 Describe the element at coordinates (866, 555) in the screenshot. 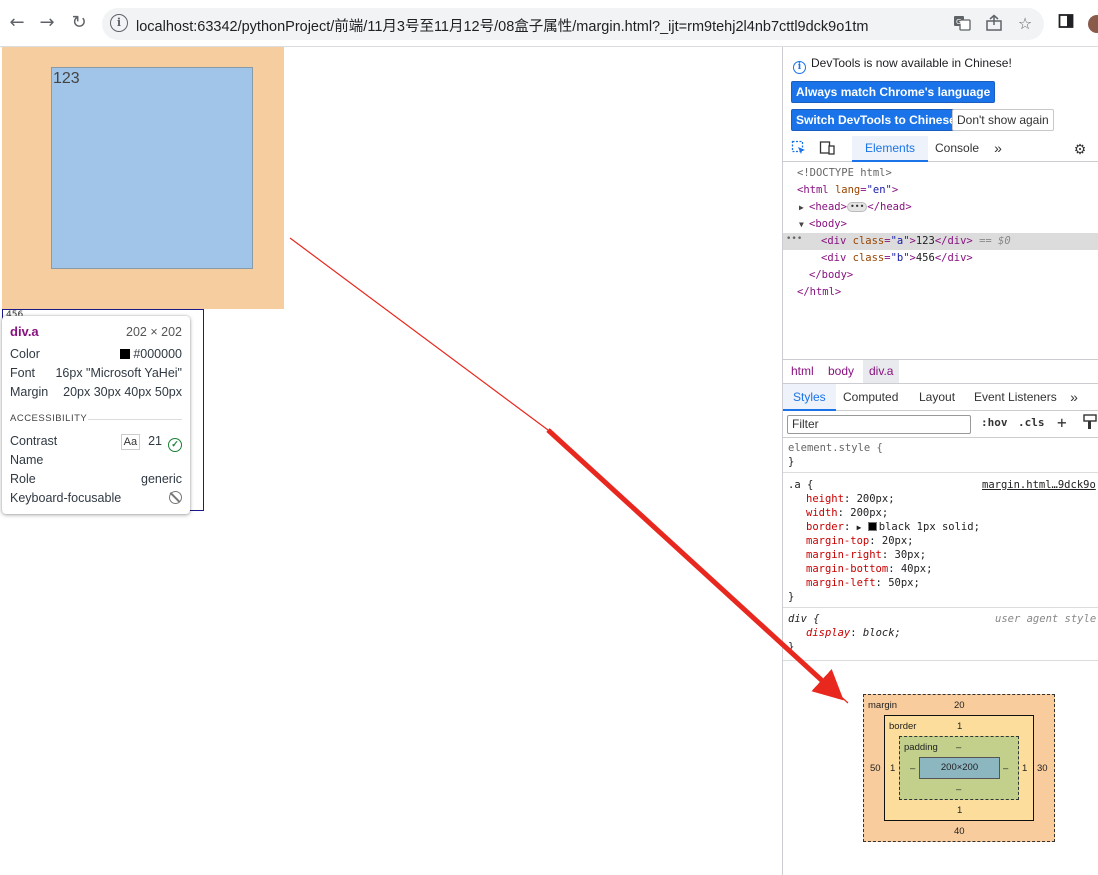

I see `prop-margin-right: margin-right: 30px;` at that location.